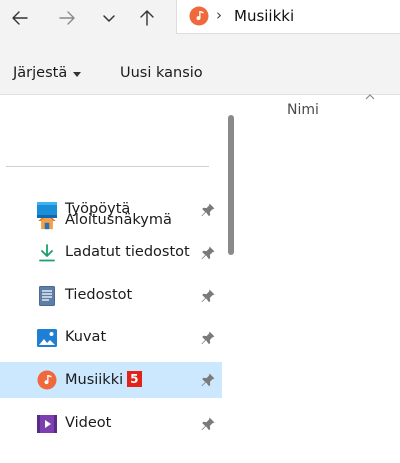 This screenshot has height=463, width=400. I want to click on chevron-down-icon, so click(109, 18).